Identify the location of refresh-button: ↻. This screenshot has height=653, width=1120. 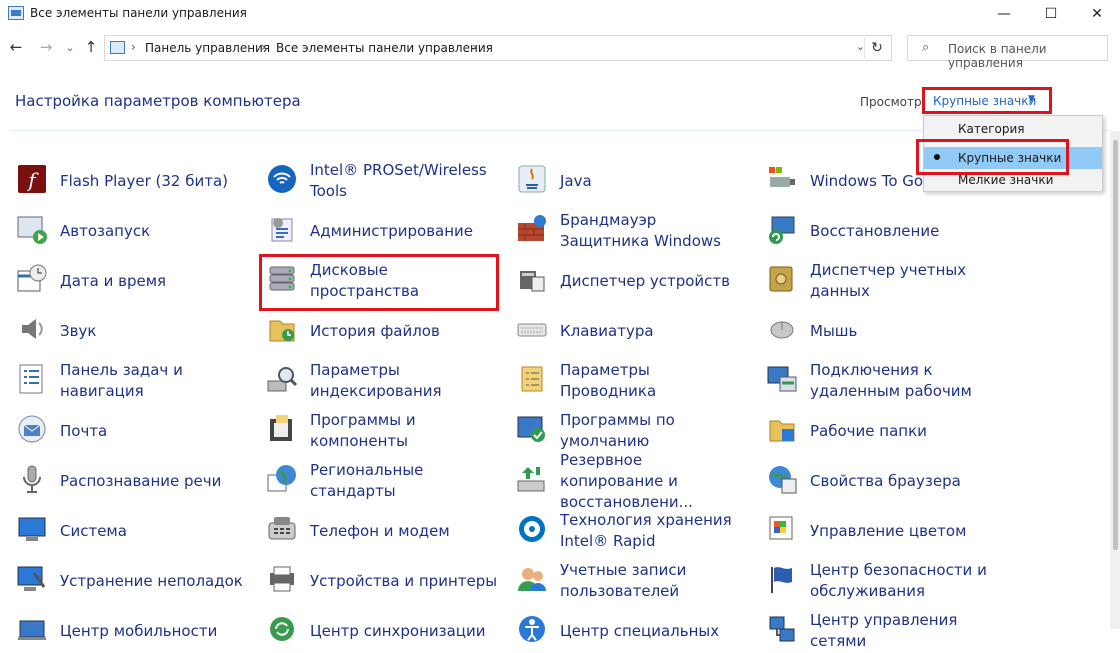
(876, 48).